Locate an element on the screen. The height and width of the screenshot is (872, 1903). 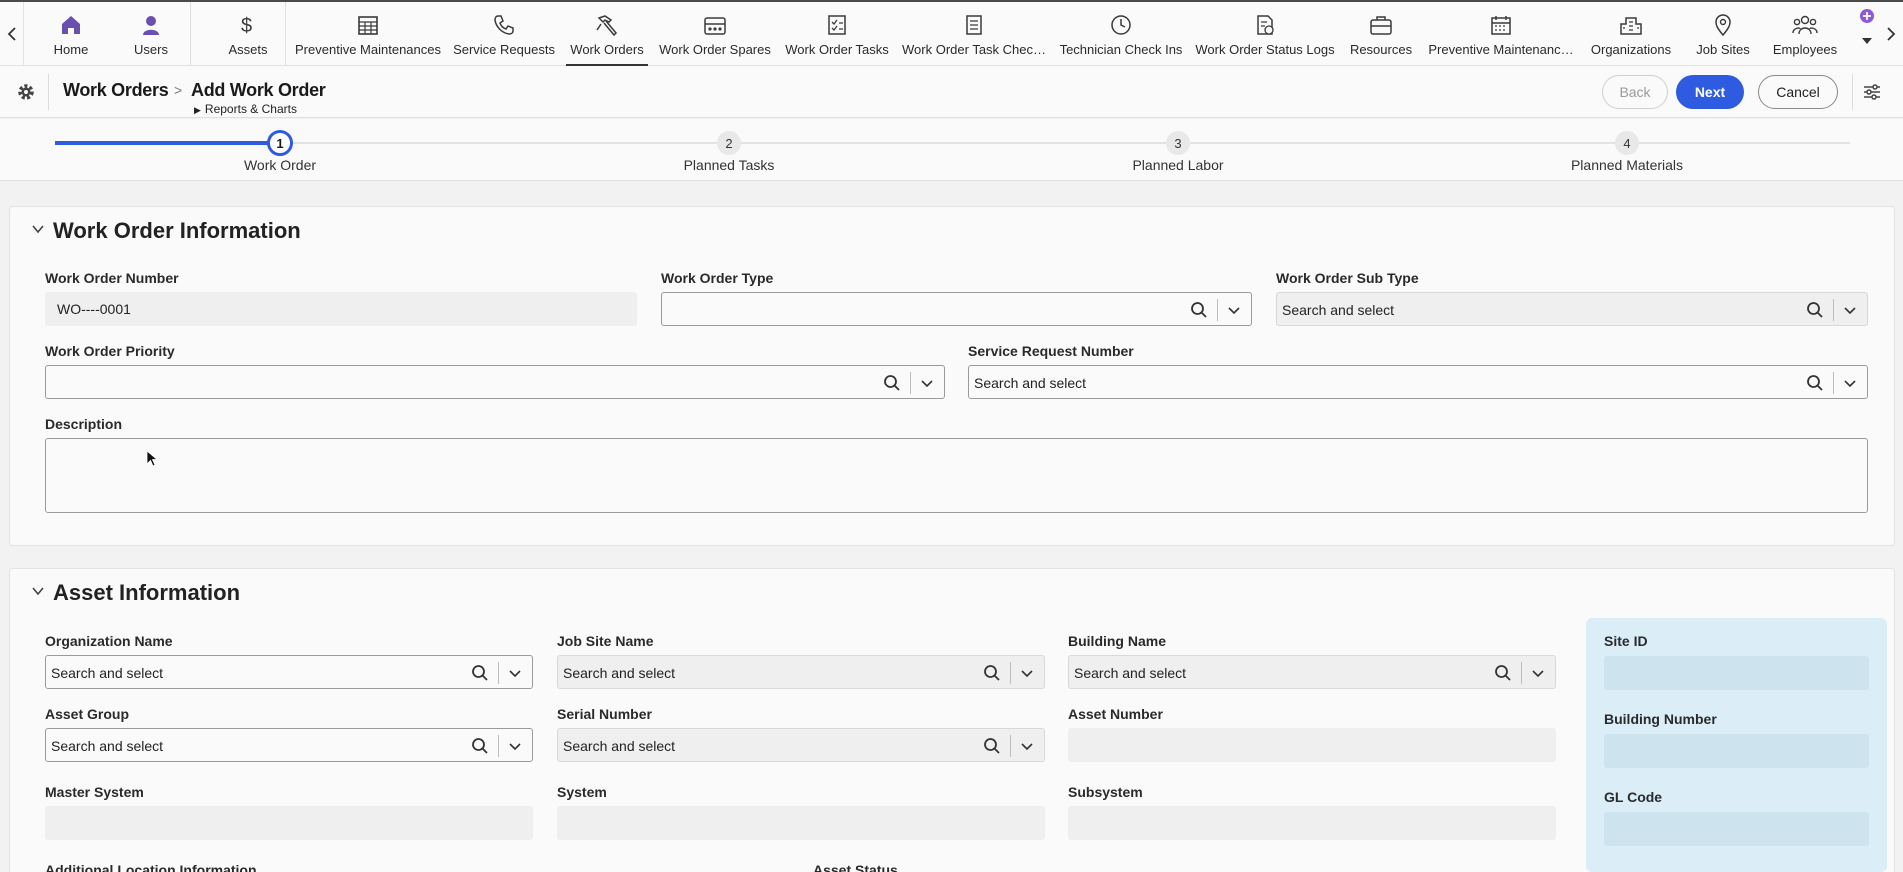
nav-item-preventive-maintenances: Preventive Maintenances is located at coordinates (368, 34).